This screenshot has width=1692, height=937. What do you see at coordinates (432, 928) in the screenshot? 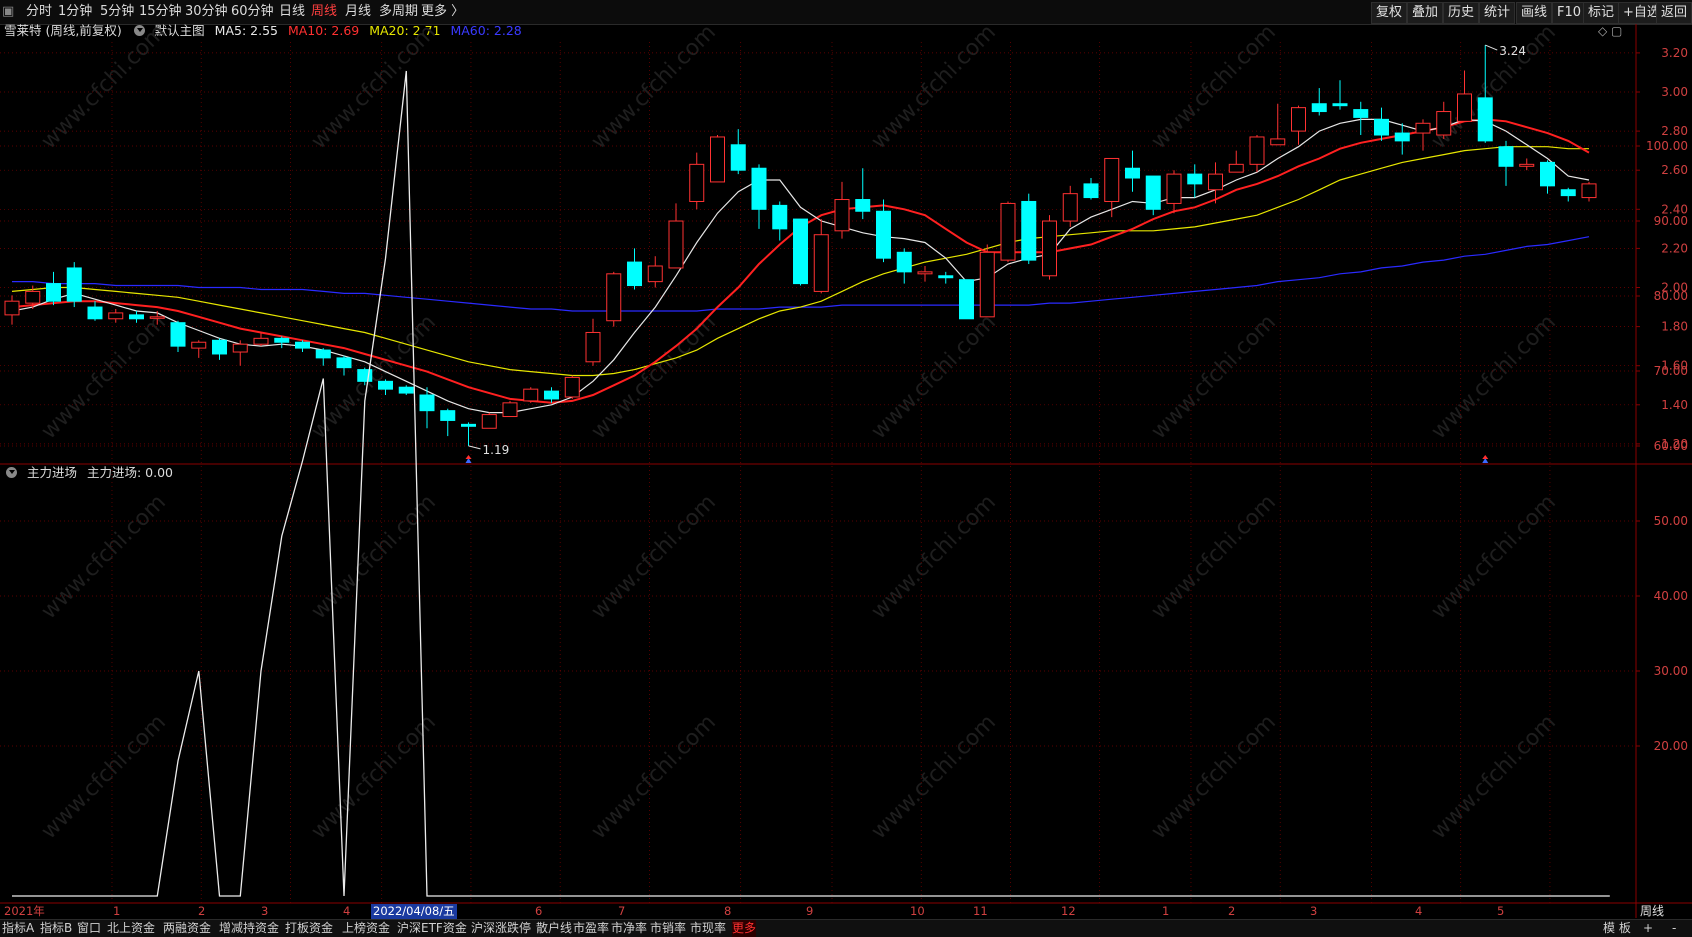
I see `indicator-tab: 沪深ETF资金` at bounding box center [432, 928].